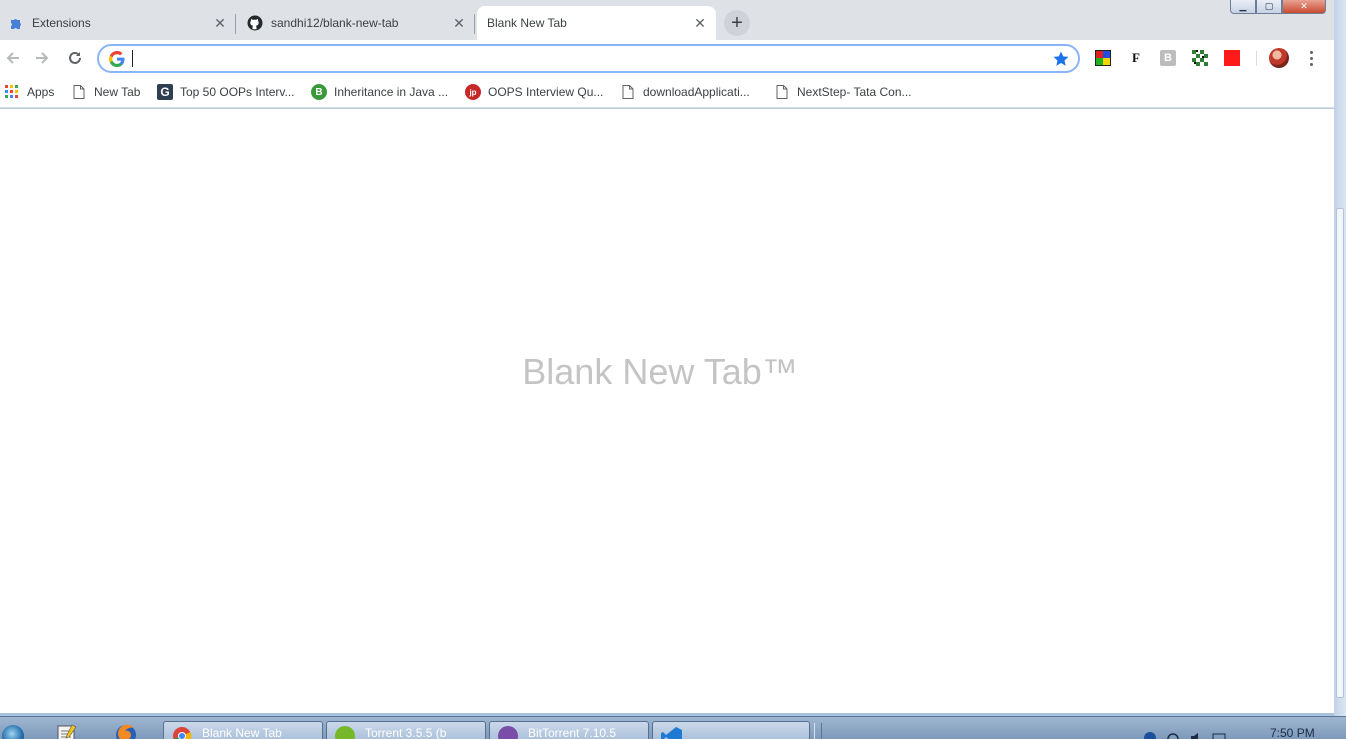 This screenshot has height=739, width=1346. Describe the element at coordinates (1150, 735) in the screenshot. I see `bluetooth-tray-icon` at that location.